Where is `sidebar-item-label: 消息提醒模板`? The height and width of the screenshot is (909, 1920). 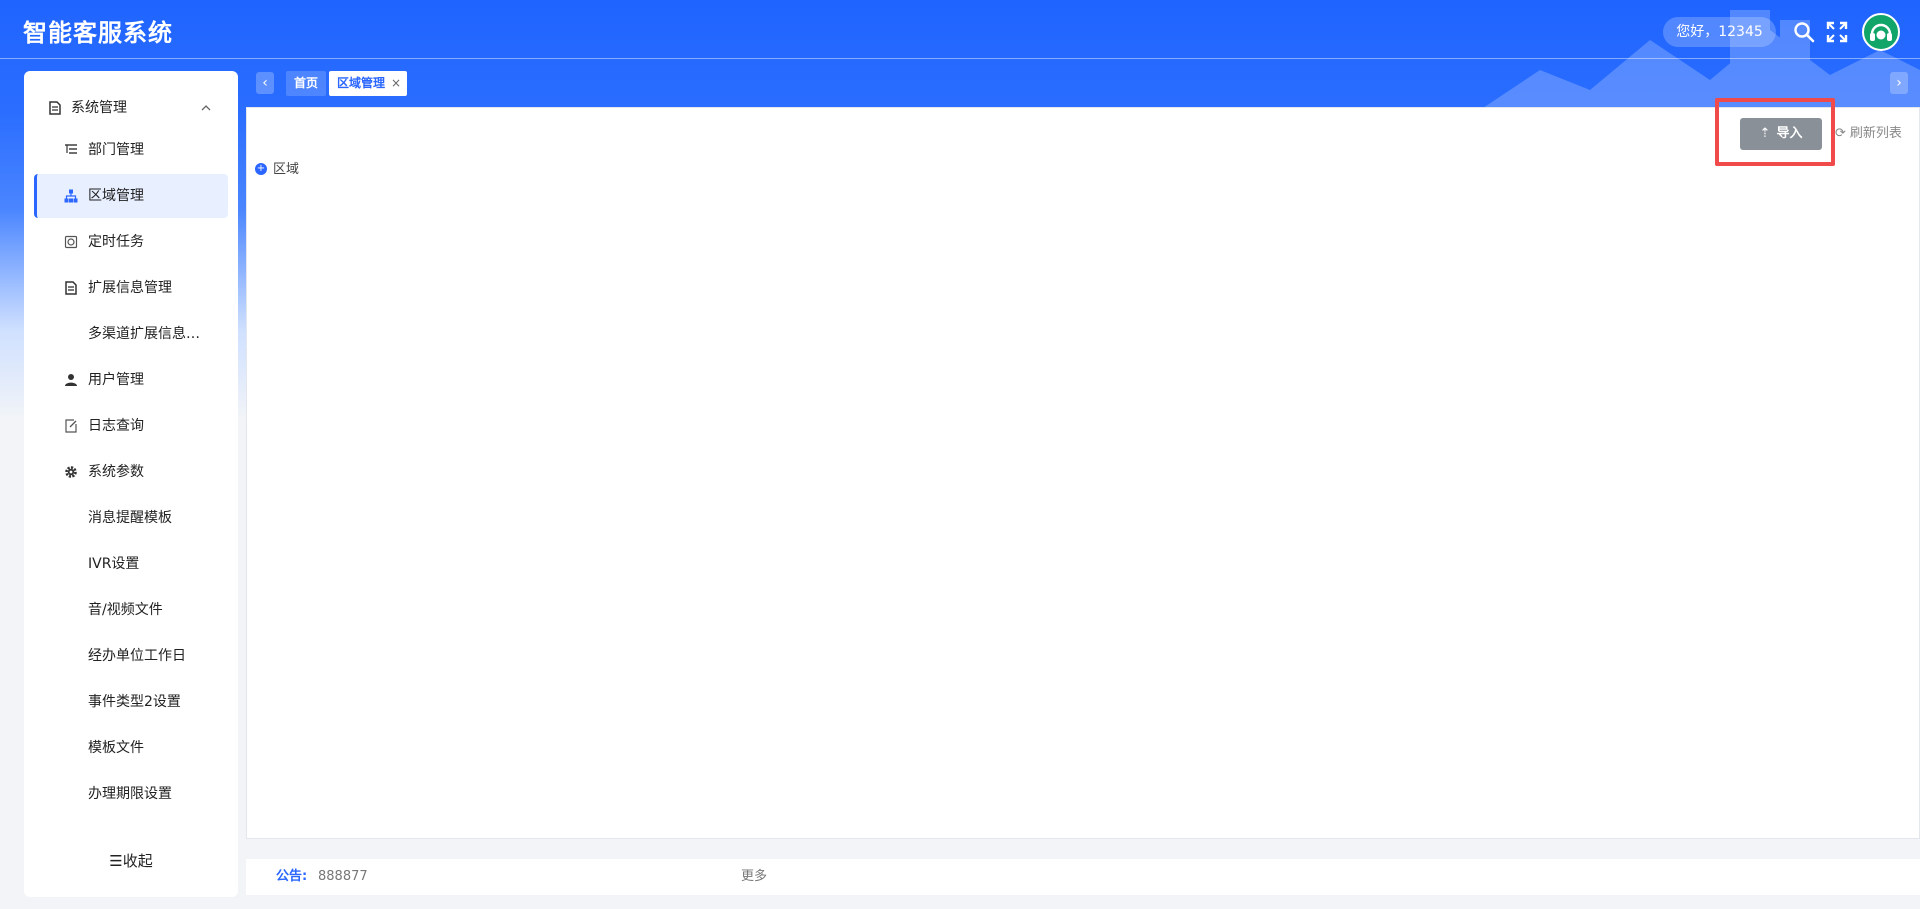
sidebar-item-label: 消息提醒模板 is located at coordinates (130, 518).